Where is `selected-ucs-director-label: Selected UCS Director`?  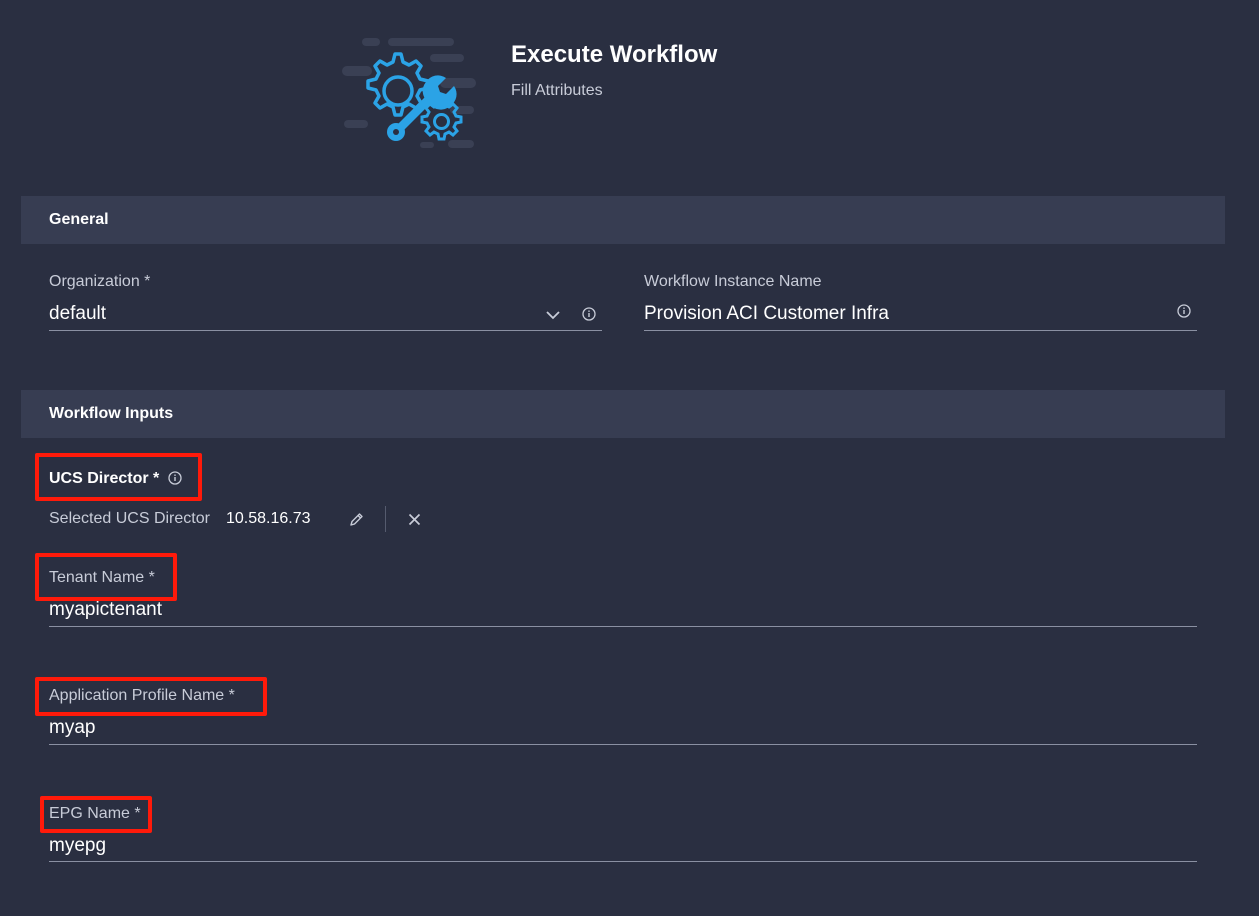 selected-ucs-director-label: Selected UCS Director is located at coordinates (129, 518).